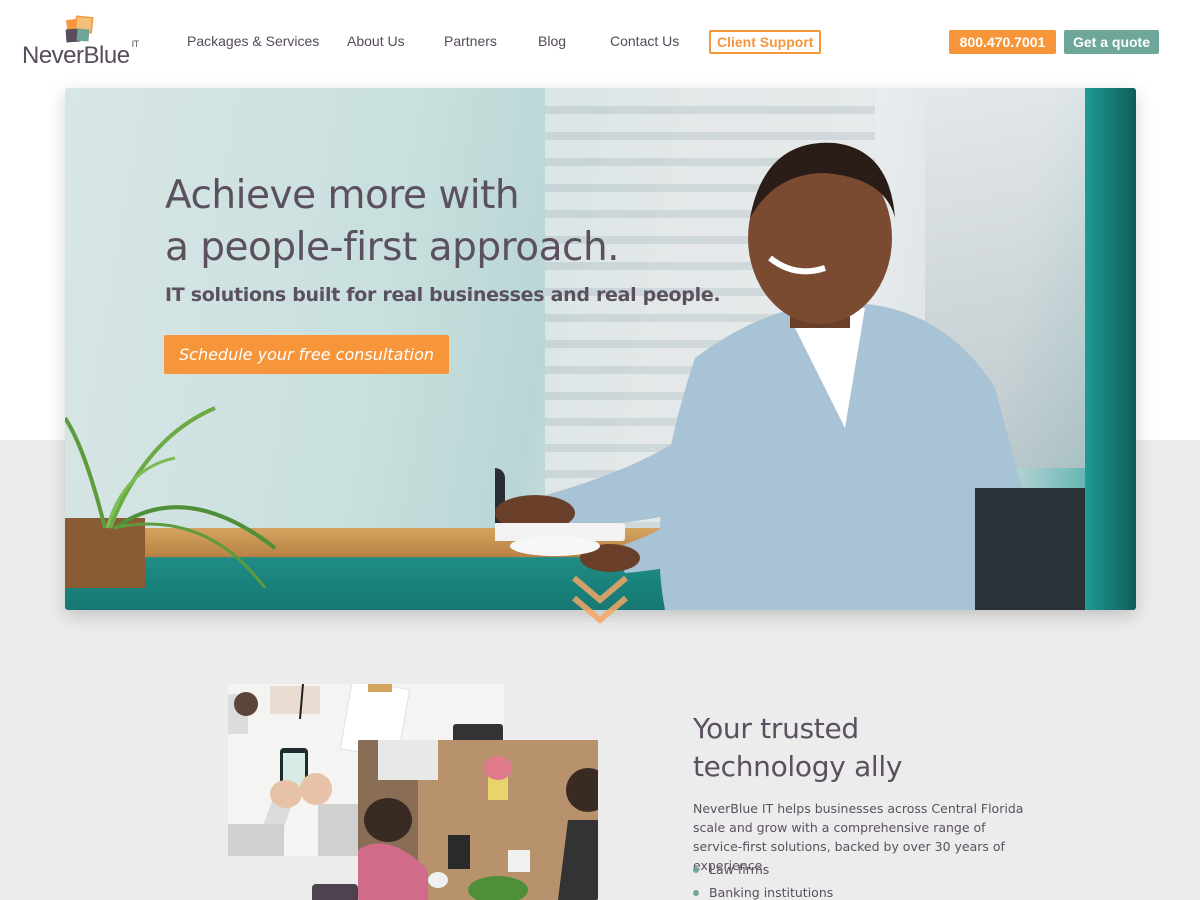  What do you see at coordinates (776, 728) in the screenshot?
I see `section-title-line-1: Your trusted` at bounding box center [776, 728].